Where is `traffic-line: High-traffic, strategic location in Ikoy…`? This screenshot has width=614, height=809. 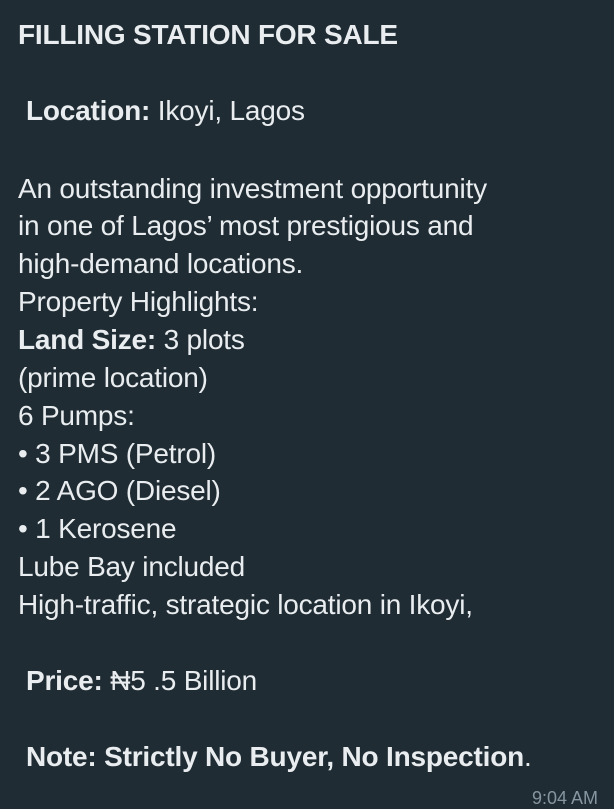
traffic-line: High-traffic, strategic location in Ikoy… is located at coordinates (245, 604).